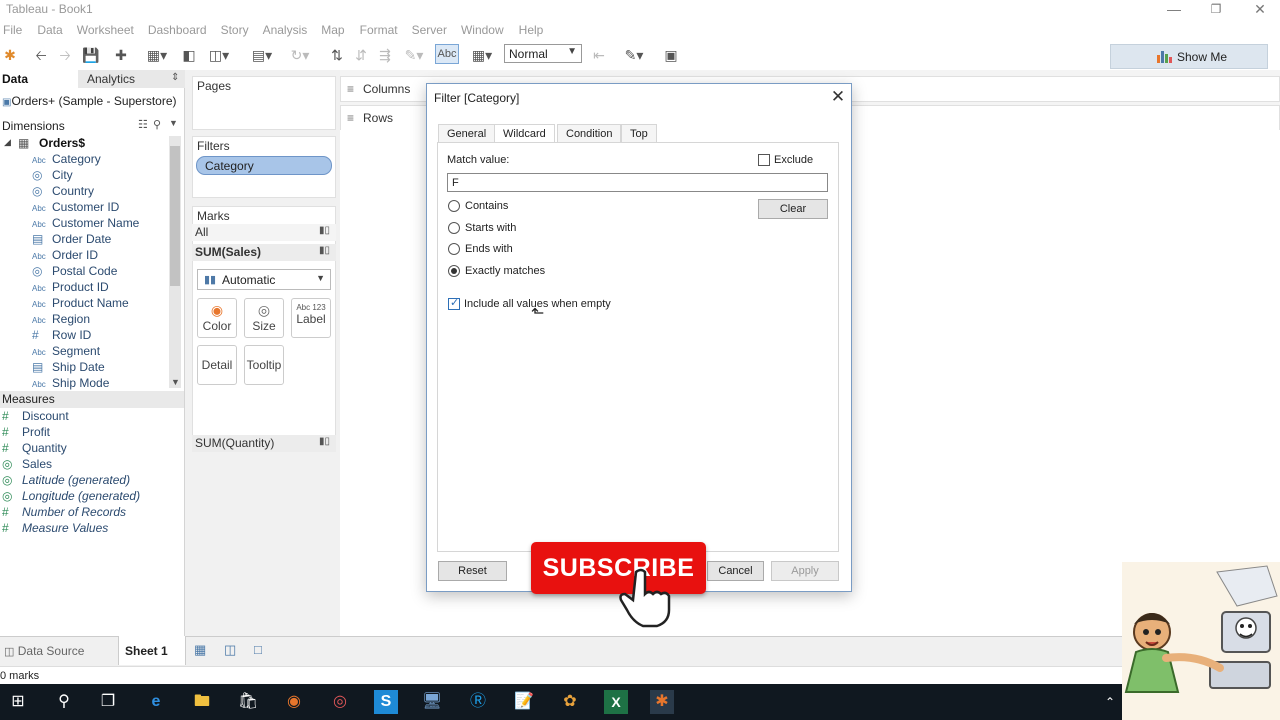  What do you see at coordinates (467, 133) in the screenshot?
I see `tab-general: General` at bounding box center [467, 133].